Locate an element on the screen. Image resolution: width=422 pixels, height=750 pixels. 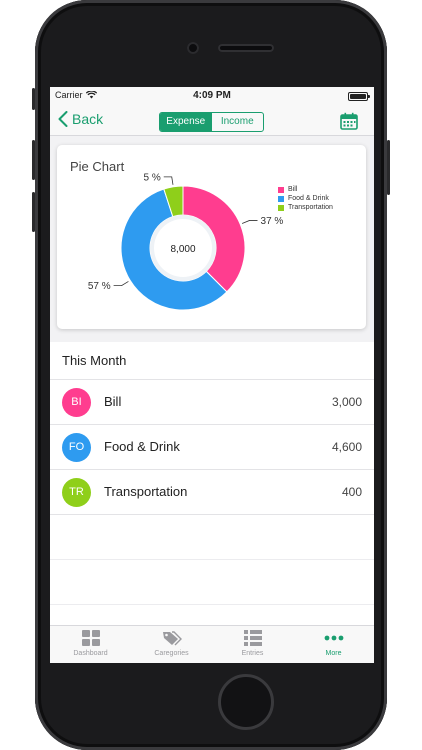
percent-label-bill: 37 % is located at coordinates (272, 221).